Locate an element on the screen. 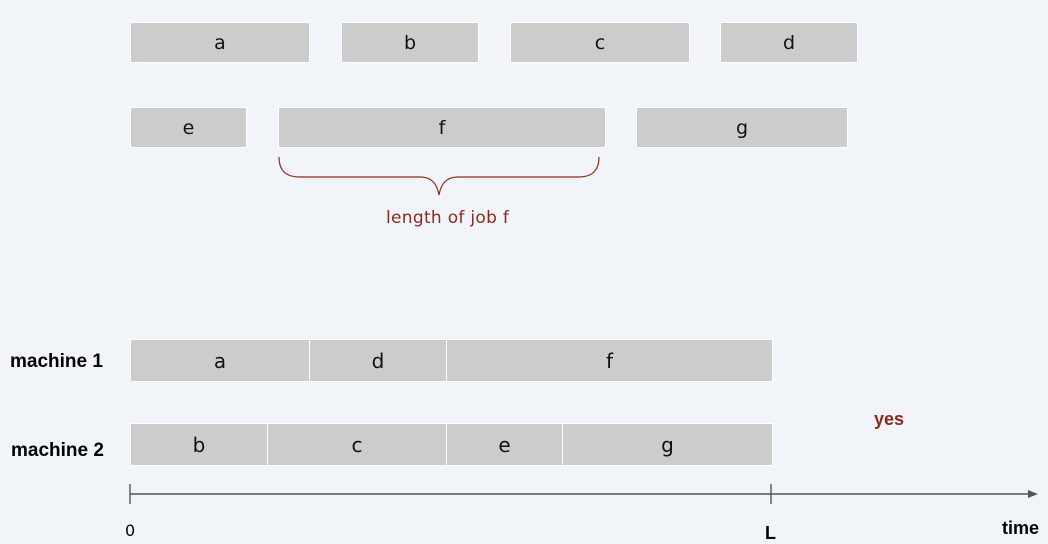 The width and height of the screenshot is (1048, 544). answer-yes: yes is located at coordinates (889, 419).